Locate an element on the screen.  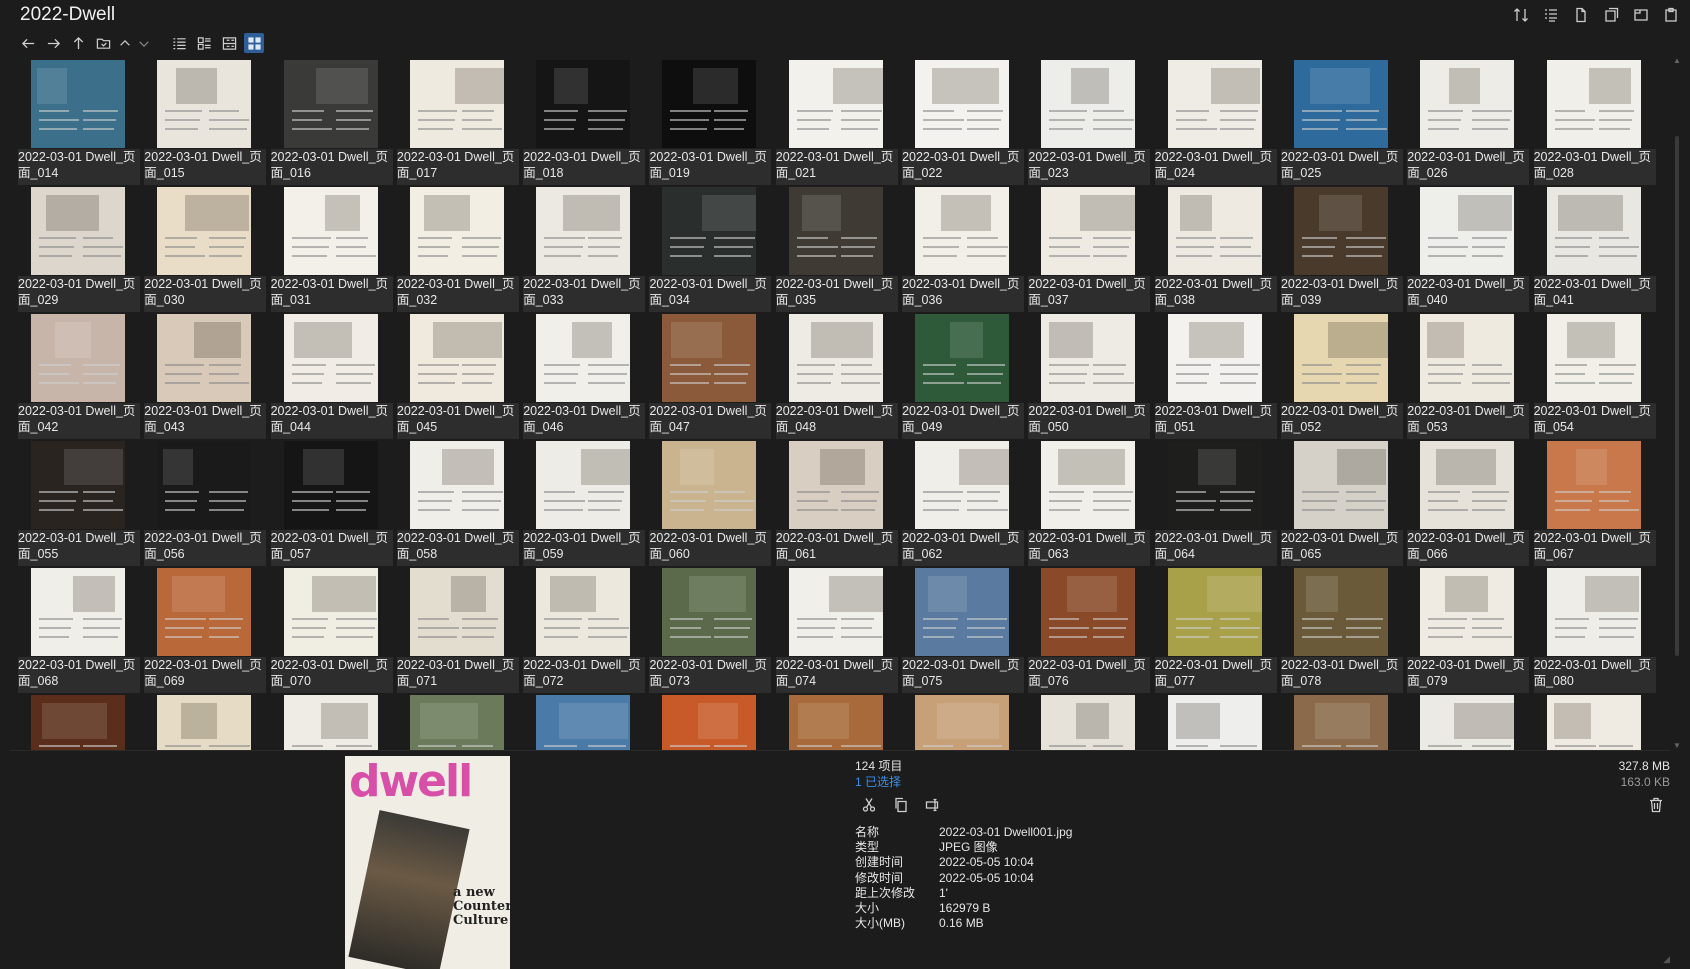
thumbnail-tile: 2022-03-01 Dwell_页面_052 is located at coordinates (1341, 377).